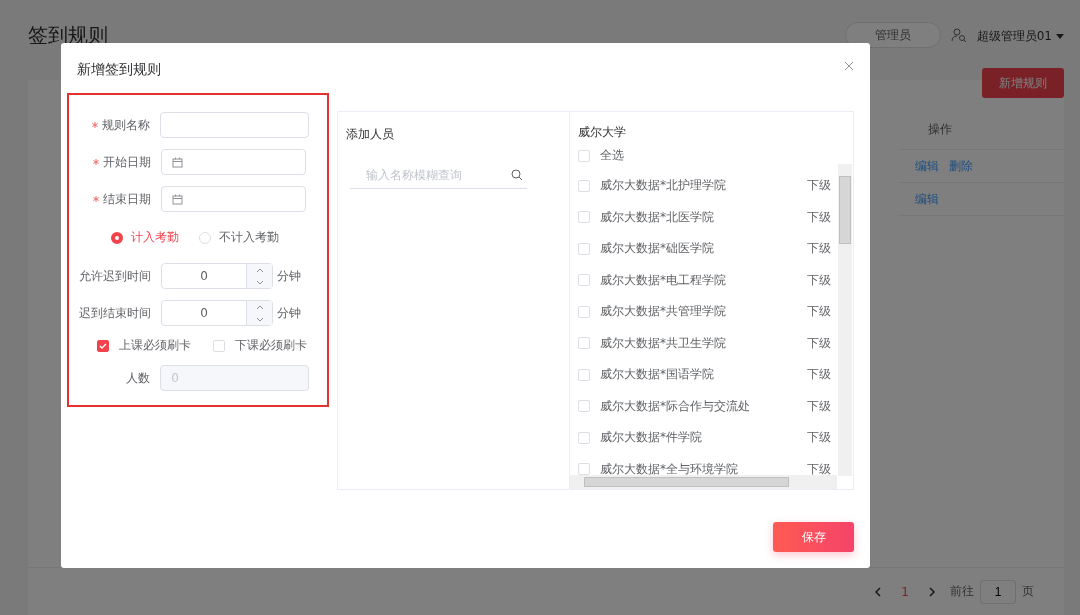 Image resolution: width=1080 pixels, height=615 pixels. What do you see at coordinates (962, 591) in the screenshot?
I see `goto-label: 前往` at bounding box center [962, 591].